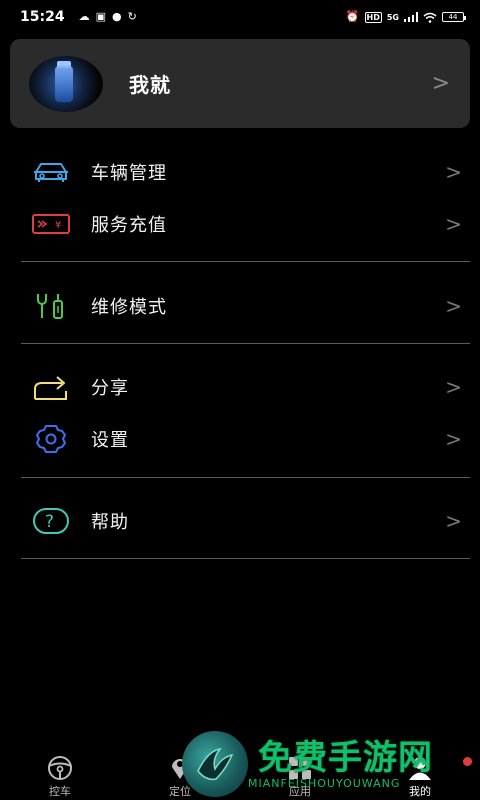 The height and width of the screenshot is (800, 480). I want to click on status-right: ⏰ HD 5G 44, so click(405, 16).